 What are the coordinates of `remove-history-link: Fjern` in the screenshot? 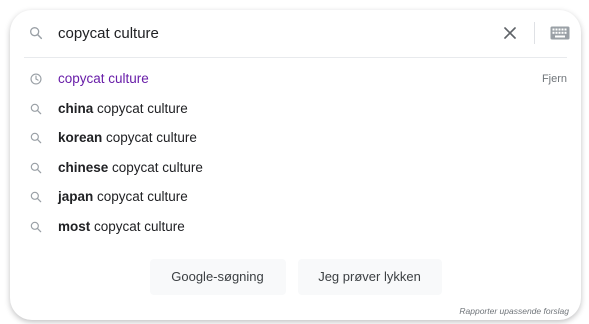 It's located at (554, 79).